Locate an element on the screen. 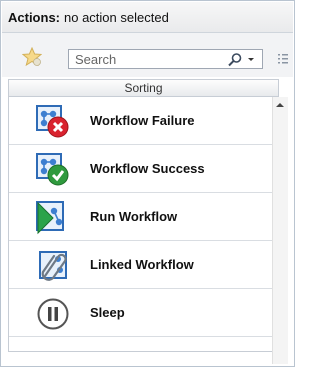  list-item-run-workflow: Run Workflow is located at coordinates (140, 217).